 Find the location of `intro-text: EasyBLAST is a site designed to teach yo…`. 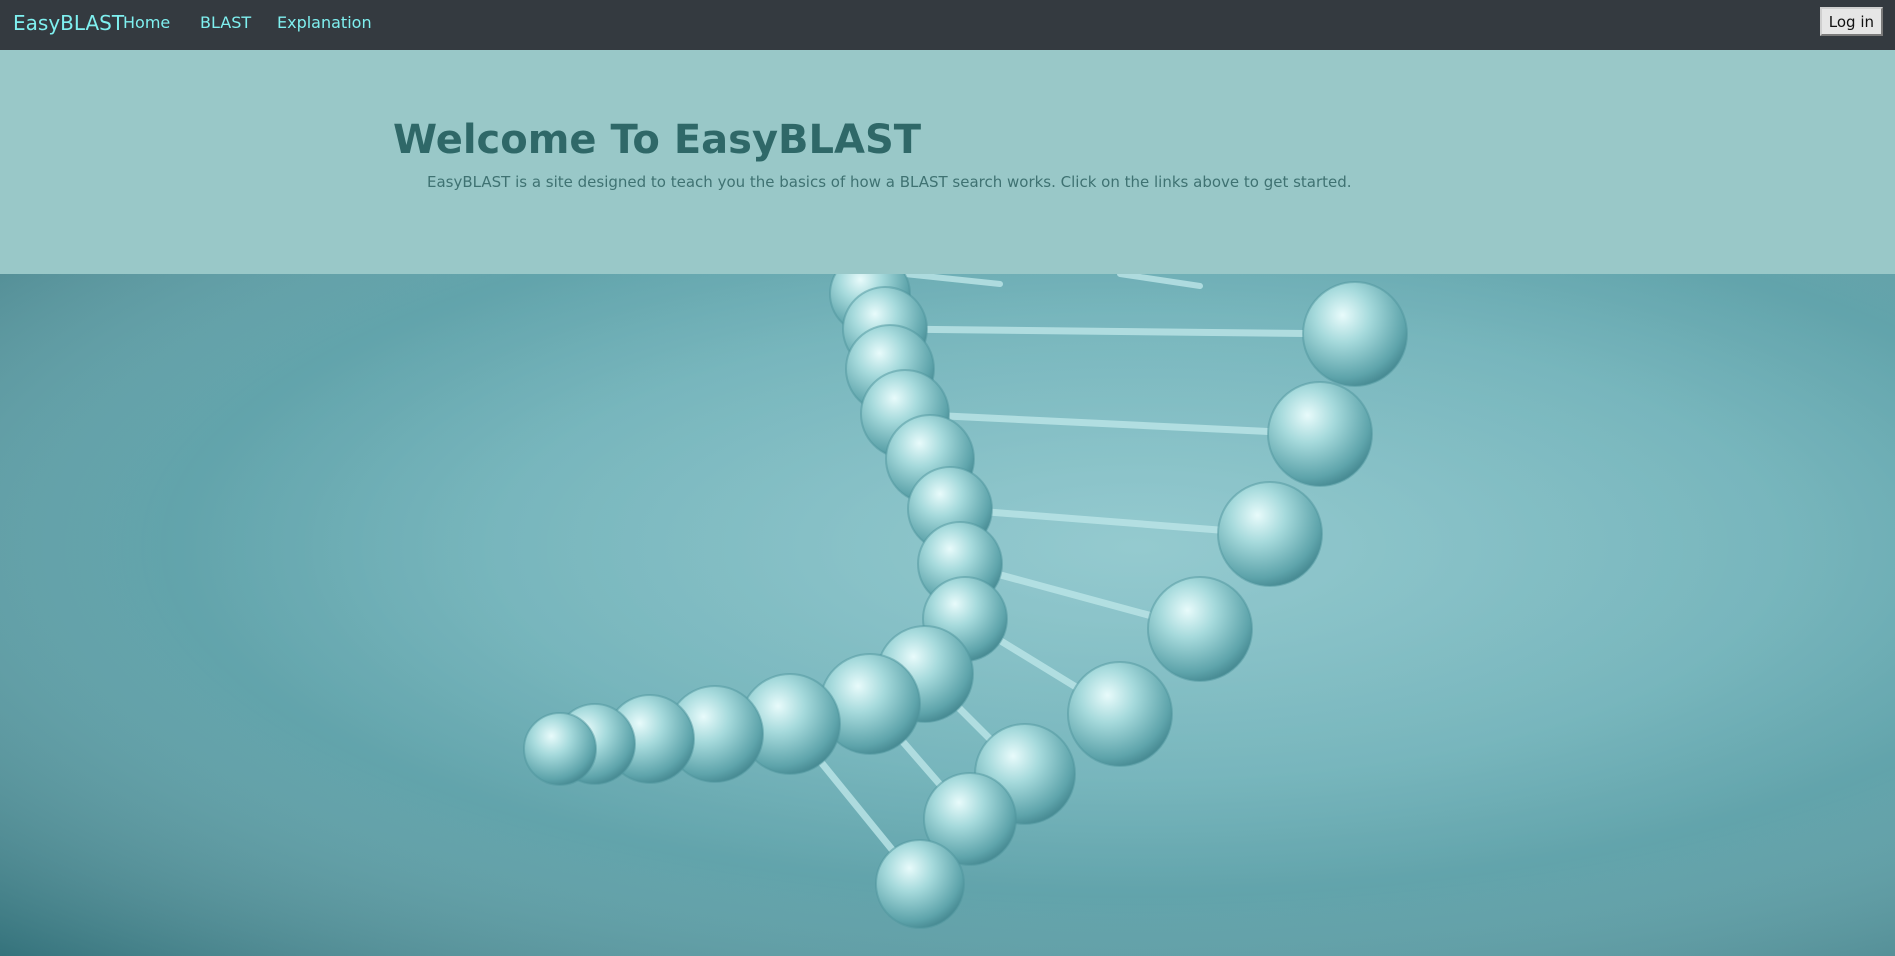

intro-text: EasyBLAST is a site designed to teach yo… is located at coordinates (889, 182).